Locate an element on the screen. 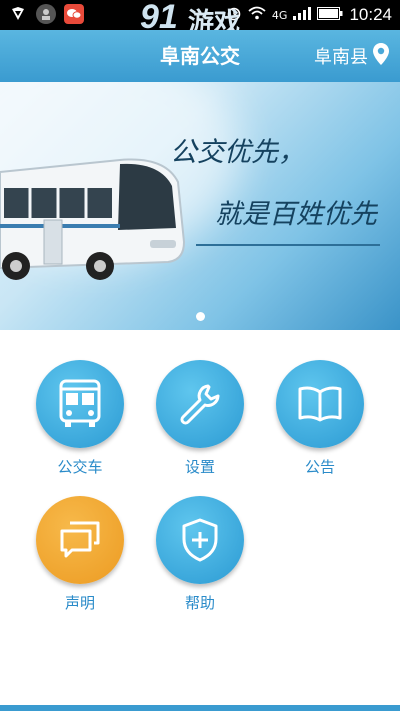  location-label: 阜南县 is located at coordinates (341, 57).